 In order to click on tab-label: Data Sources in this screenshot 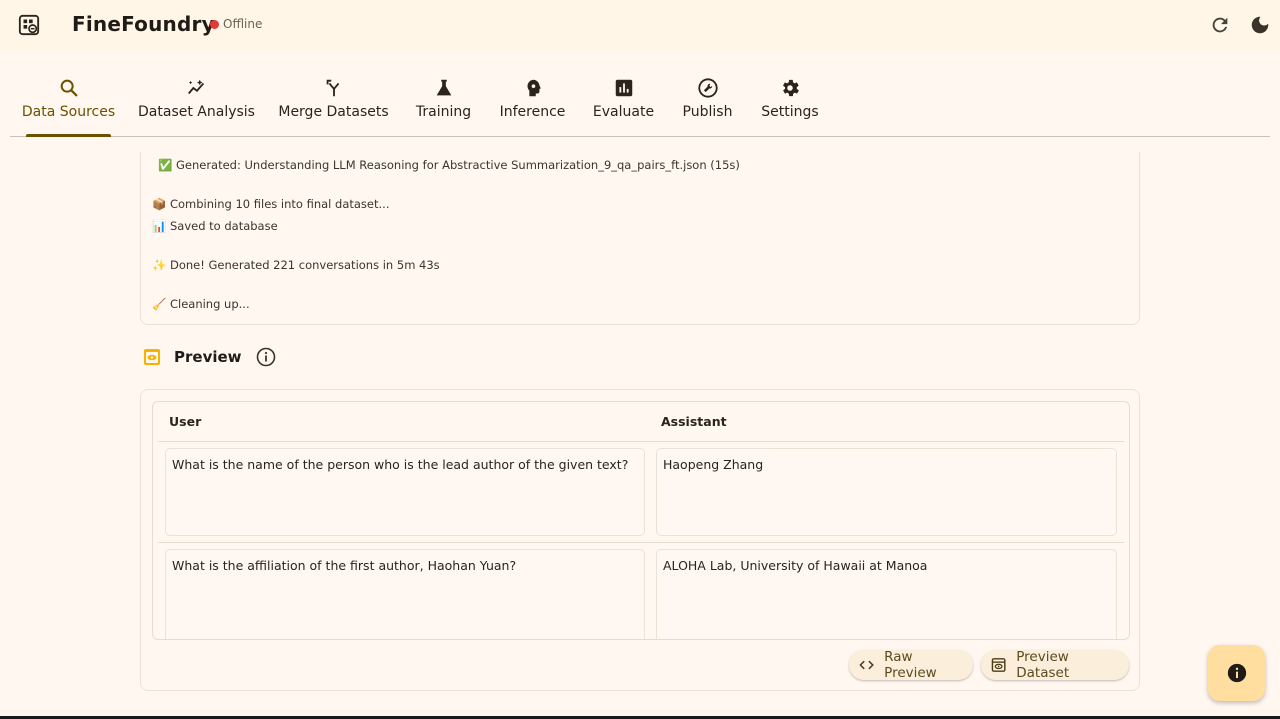, I will do `click(68, 112)`.